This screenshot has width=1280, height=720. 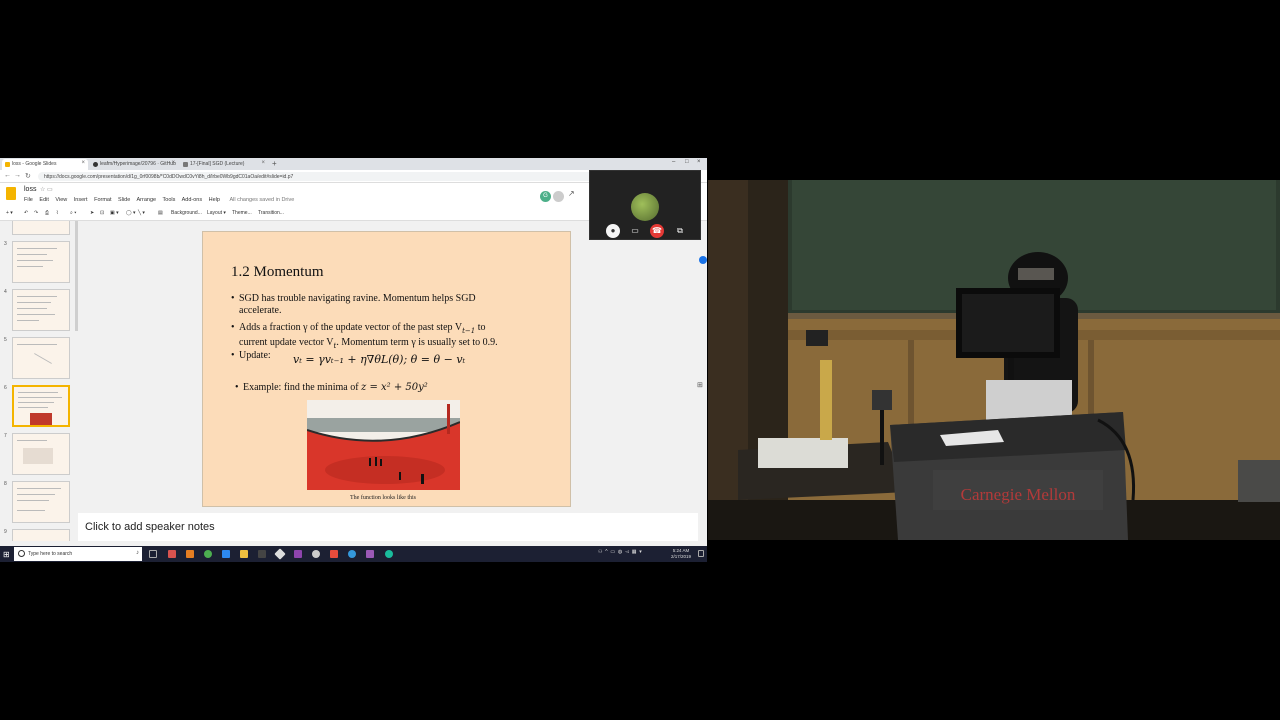 What do you see at coordinates (612, 552) in the screenshot?
I see `battery-icon: ▭` at bounding box center [612, 552].